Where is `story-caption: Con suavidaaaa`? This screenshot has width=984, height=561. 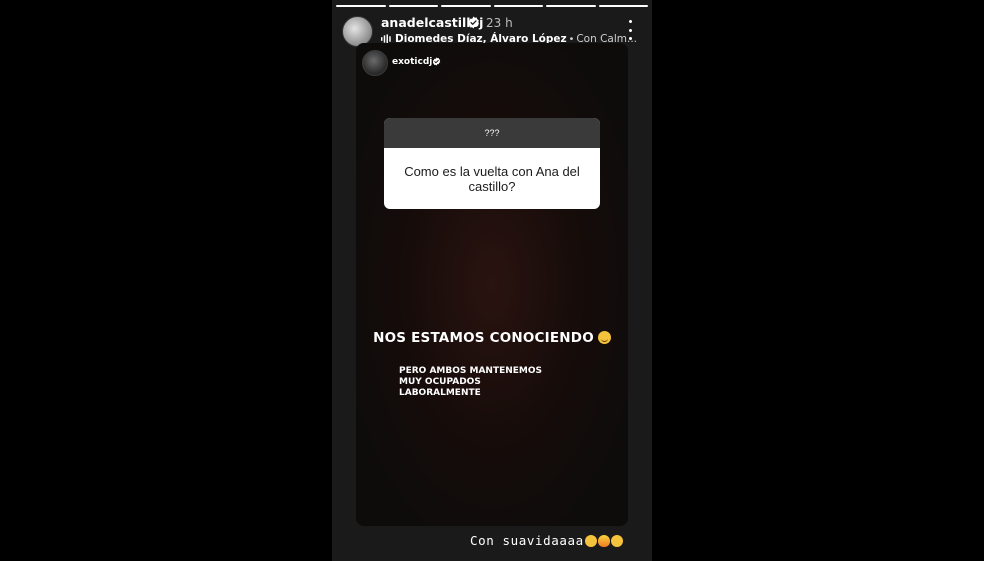
story-caption: Con suavidaaaa is located at coordinates (546, 540).